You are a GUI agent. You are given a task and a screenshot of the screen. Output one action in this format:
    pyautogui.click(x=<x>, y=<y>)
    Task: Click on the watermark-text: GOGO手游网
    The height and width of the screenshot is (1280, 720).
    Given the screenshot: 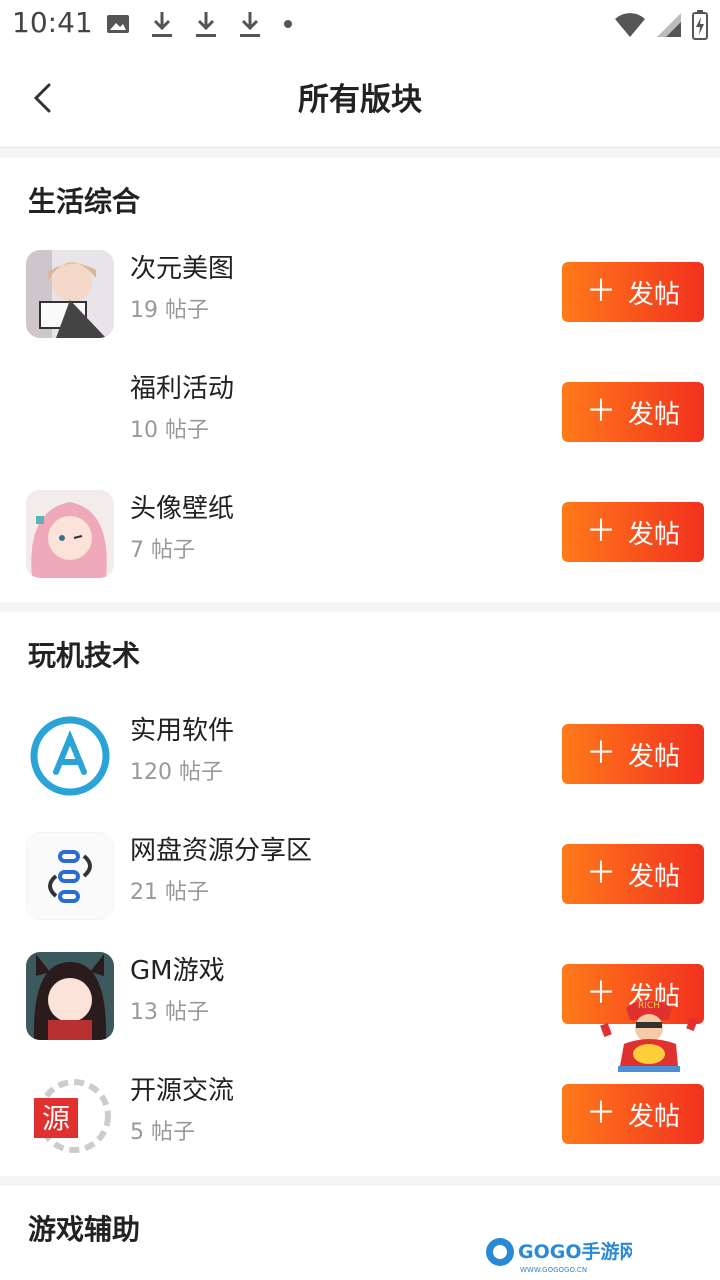 What is the action you would take?
    pyautogui.click(x=575, y=1251)
    